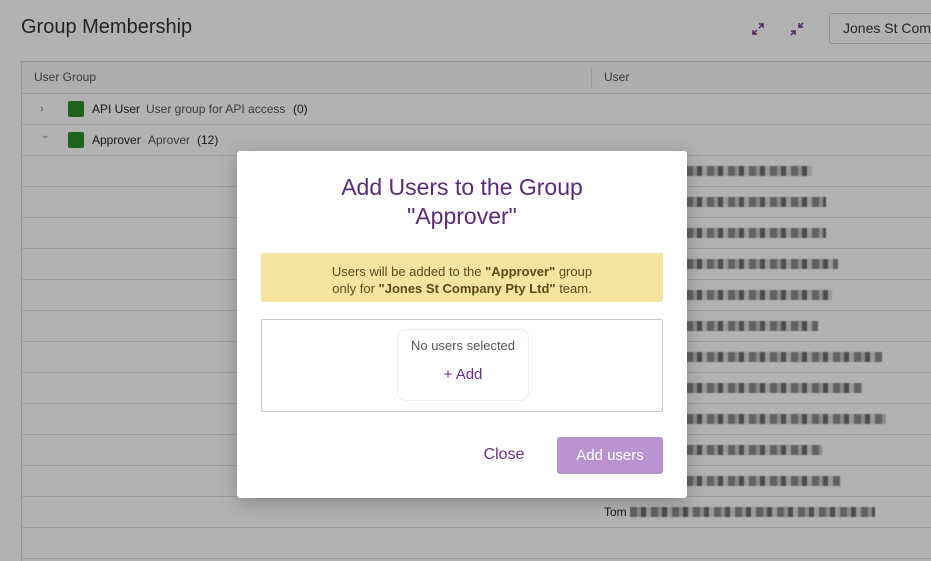 The width and height of the screenshot is (931, 561). I want to click on notice-text: team., so click(573, 288).